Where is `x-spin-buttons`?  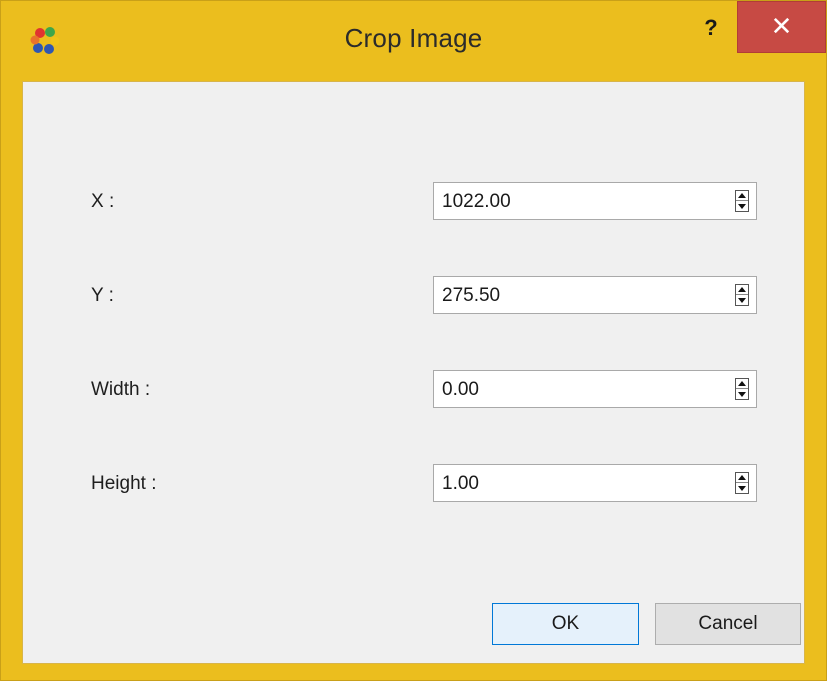 x-spin-buttons is located at coordinates (742, 201).